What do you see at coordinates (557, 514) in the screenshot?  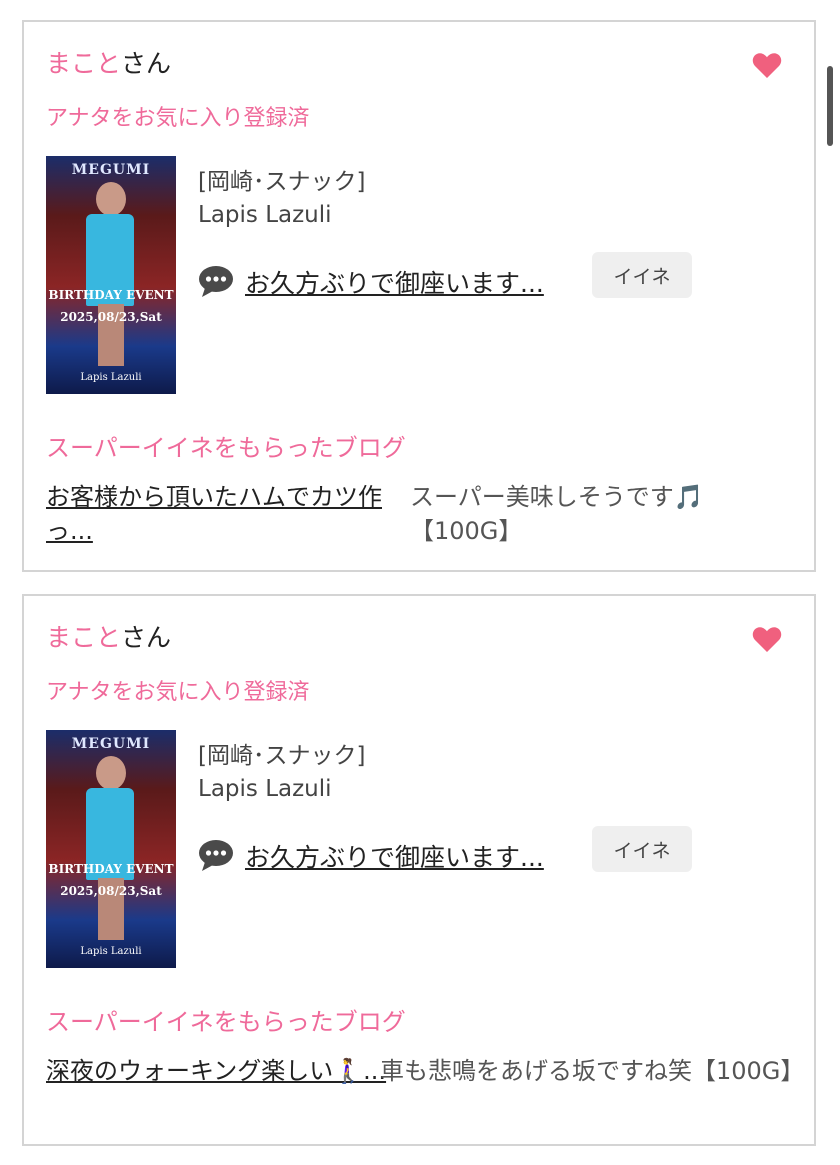 I see `super-comment: スーパー美味しそうです🎵【100G】` at bounding box center [557, 514].